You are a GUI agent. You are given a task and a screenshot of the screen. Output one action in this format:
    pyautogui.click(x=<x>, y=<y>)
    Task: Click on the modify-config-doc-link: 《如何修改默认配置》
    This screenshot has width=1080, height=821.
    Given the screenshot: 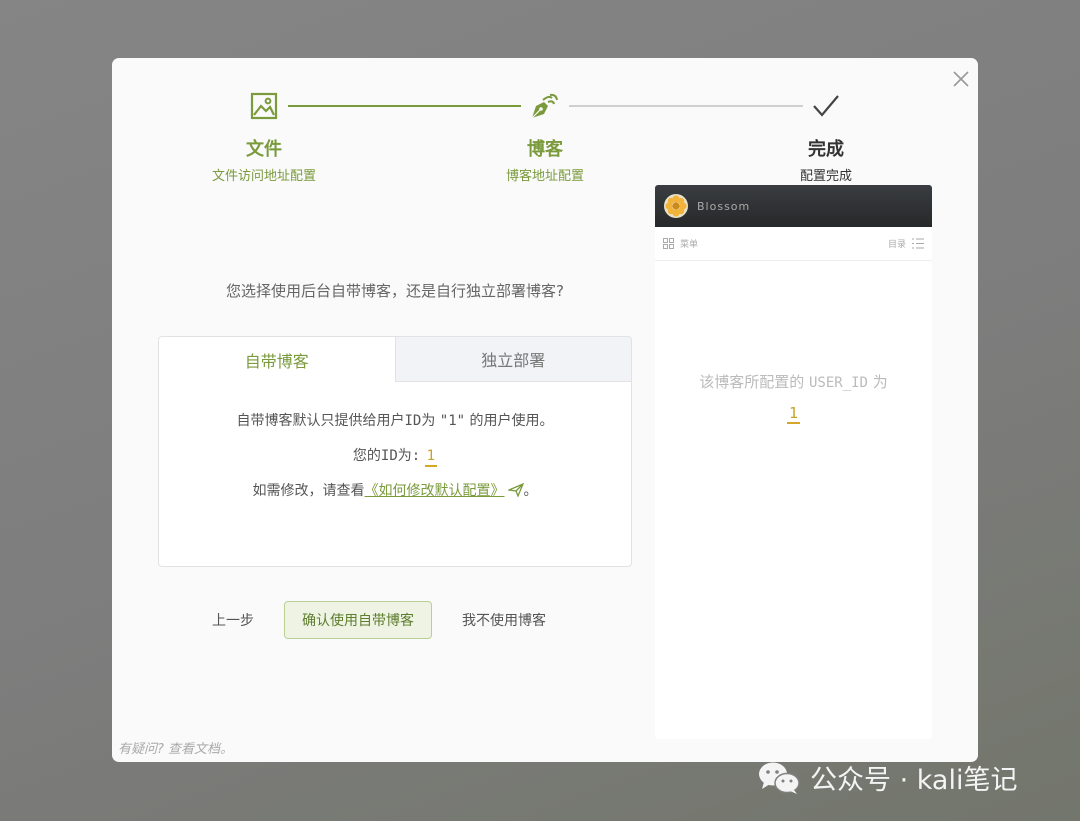 What is the action you would take?
    pyautogui.click(x=444, y=490)
    